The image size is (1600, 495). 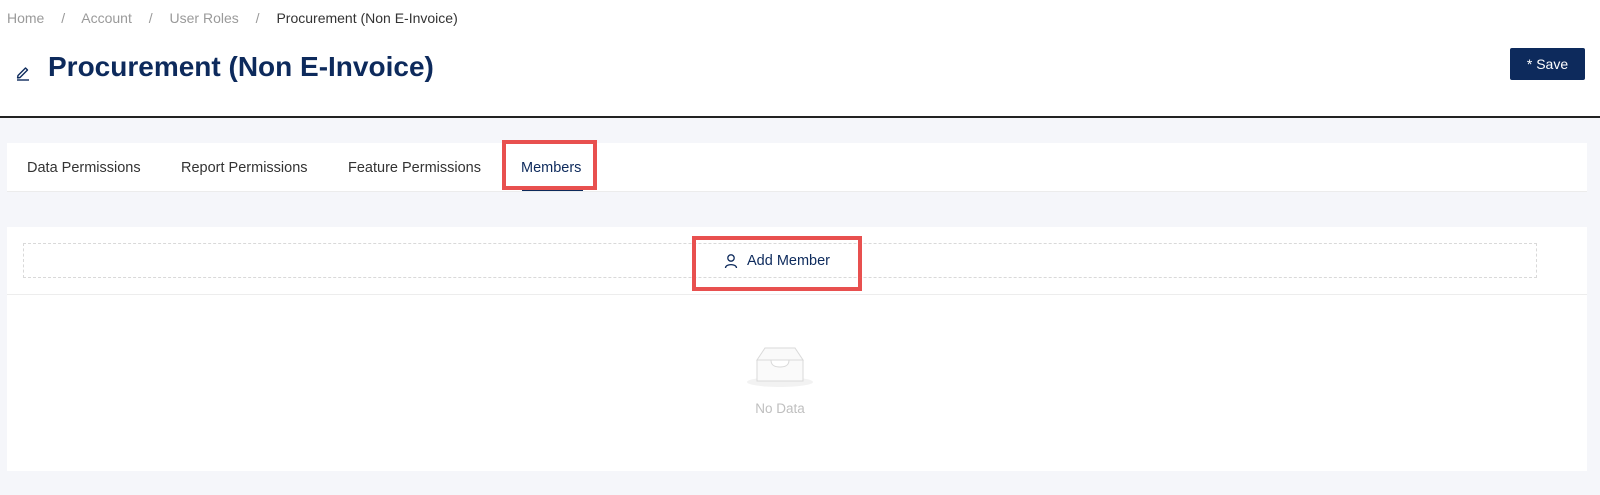 I want to click on edit-icon, so click(x=23, y=72).